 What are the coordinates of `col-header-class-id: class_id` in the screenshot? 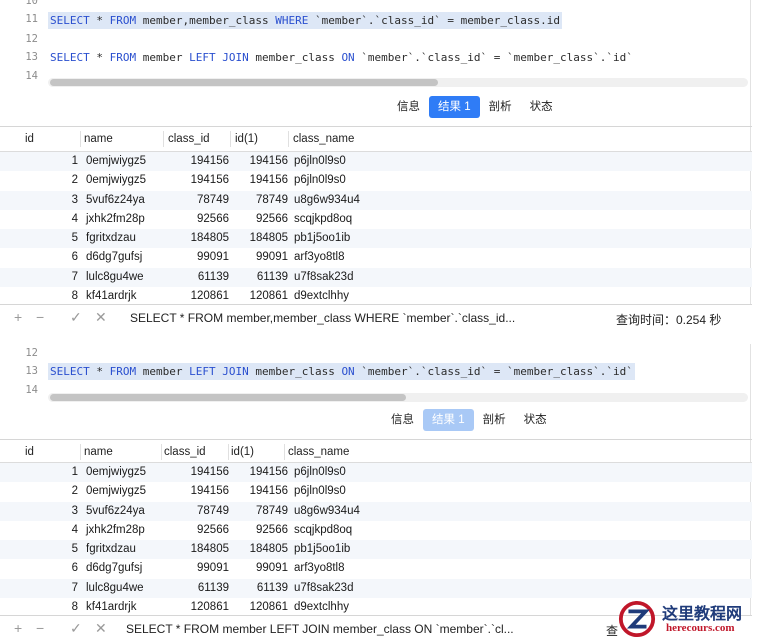 It's located at (189, 139).